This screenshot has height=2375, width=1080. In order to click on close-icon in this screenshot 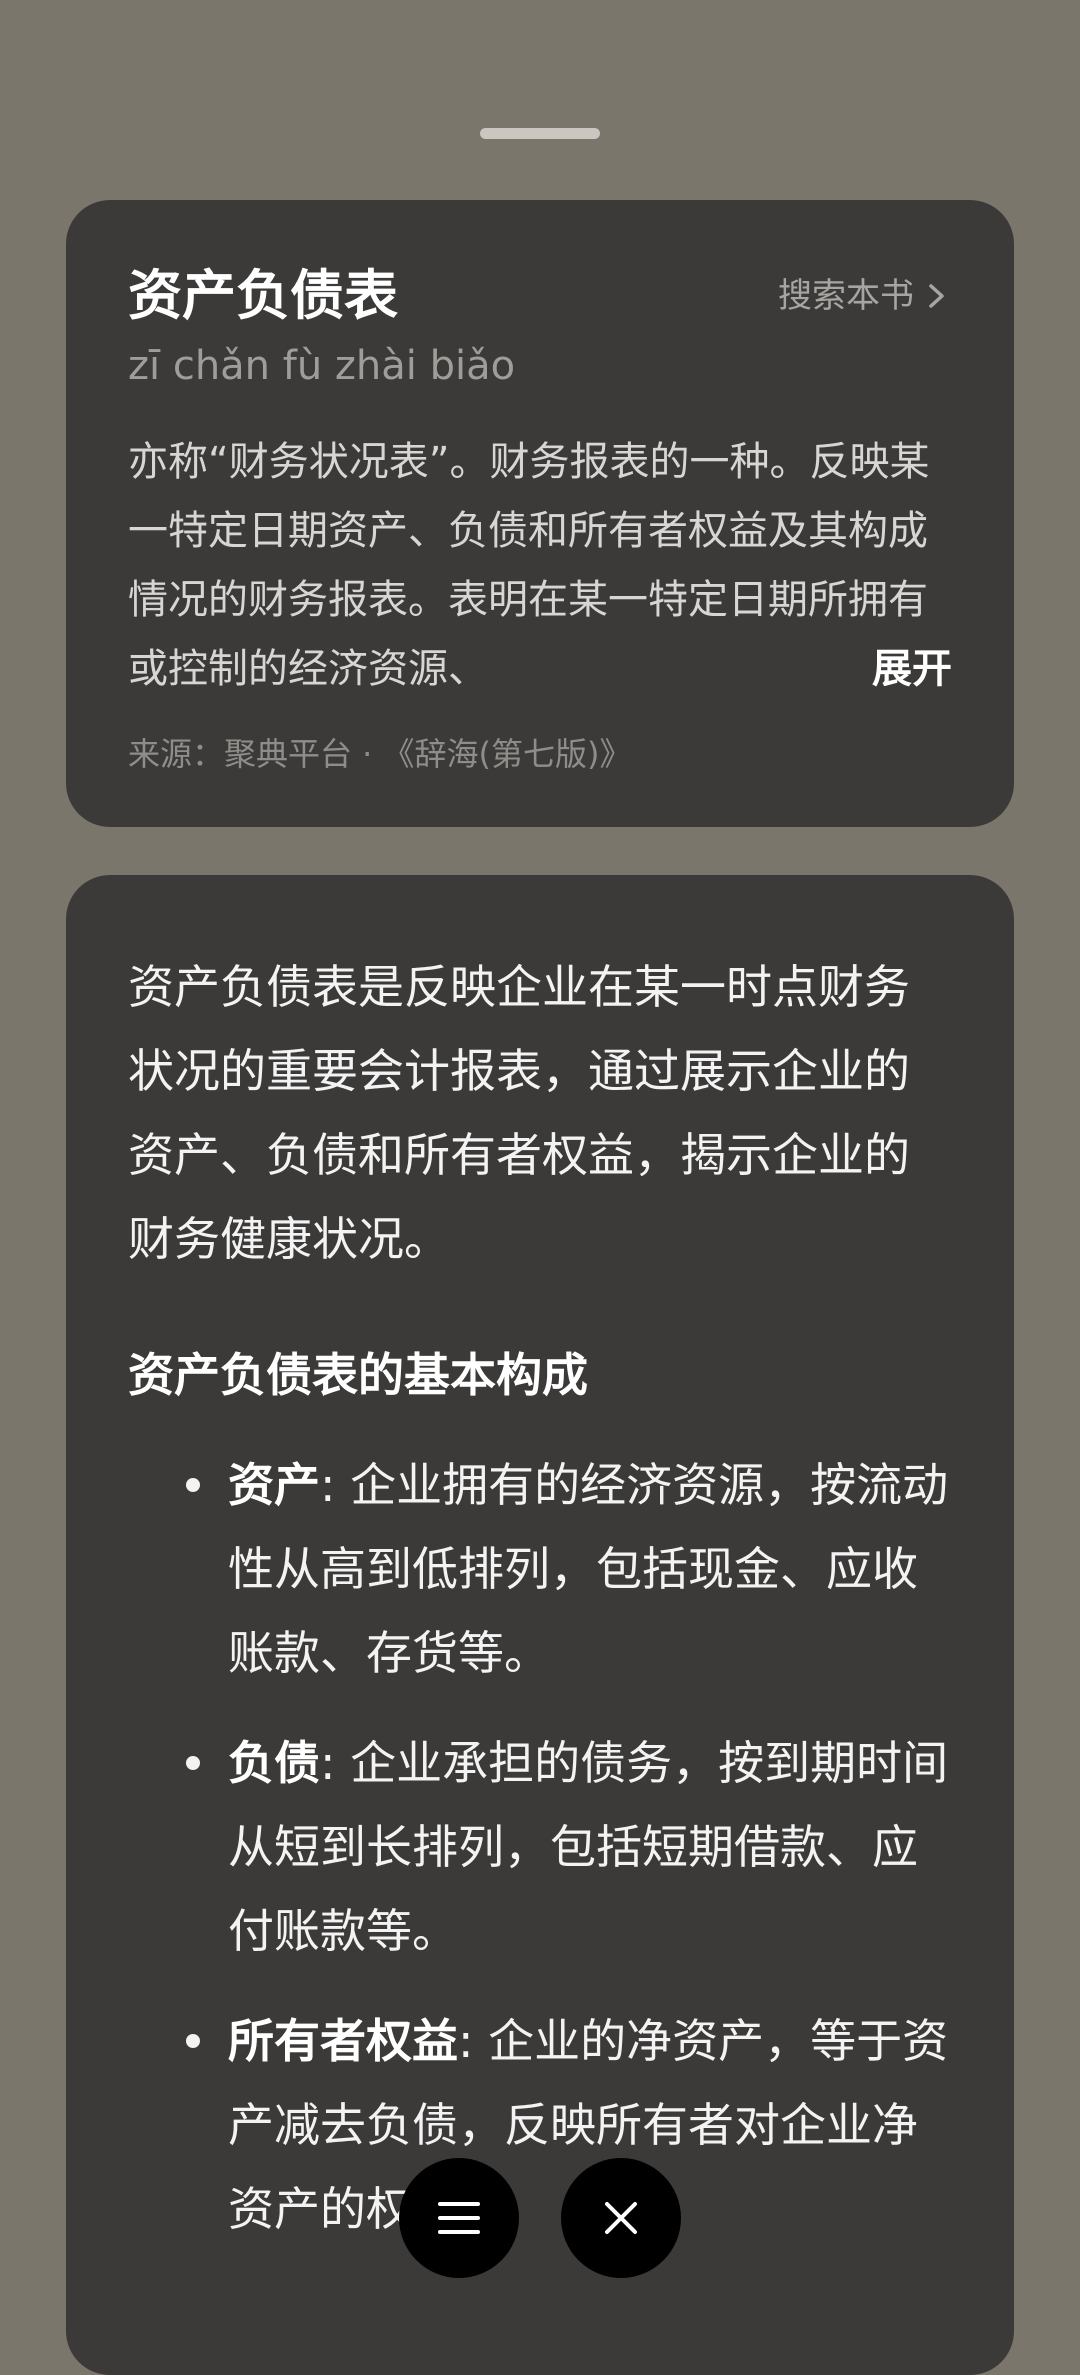, I will do `click(621, 2218)`.